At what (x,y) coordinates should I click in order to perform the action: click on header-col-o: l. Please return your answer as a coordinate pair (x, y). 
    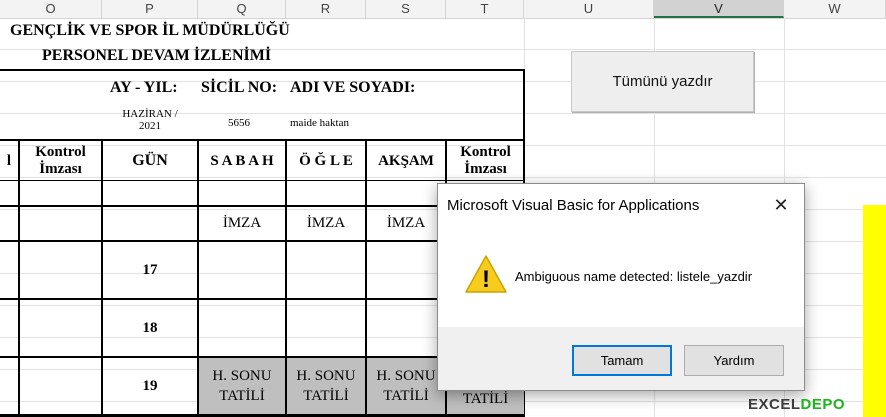
    Looking at the image, I should click on (9, 160).